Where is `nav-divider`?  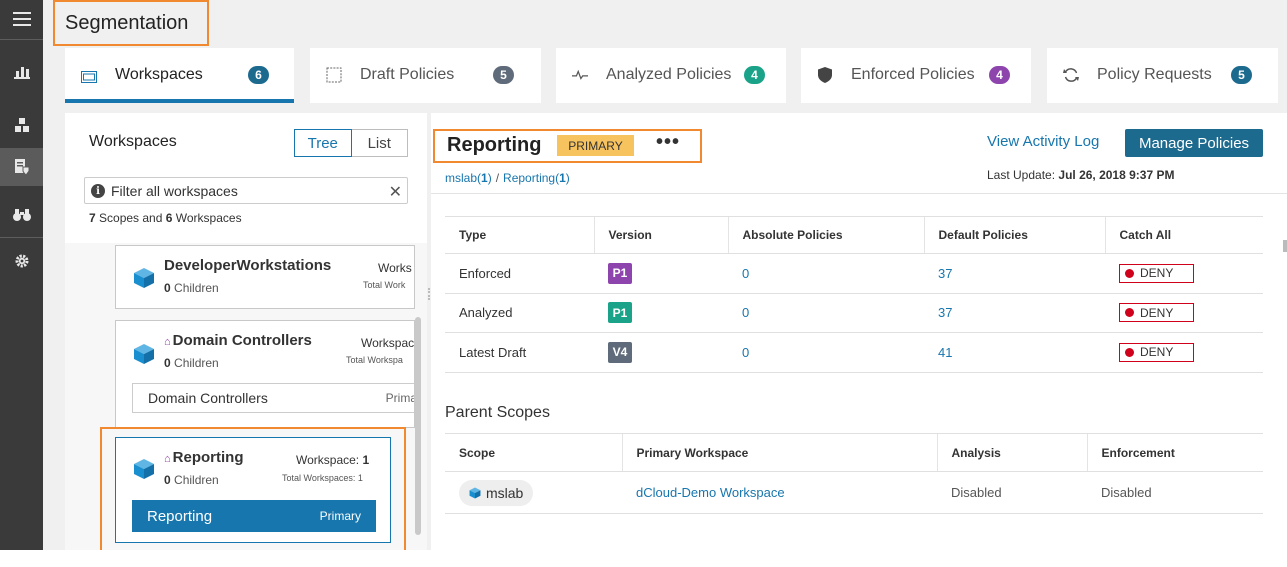 nav-divider is located at coordinates (21, 39).